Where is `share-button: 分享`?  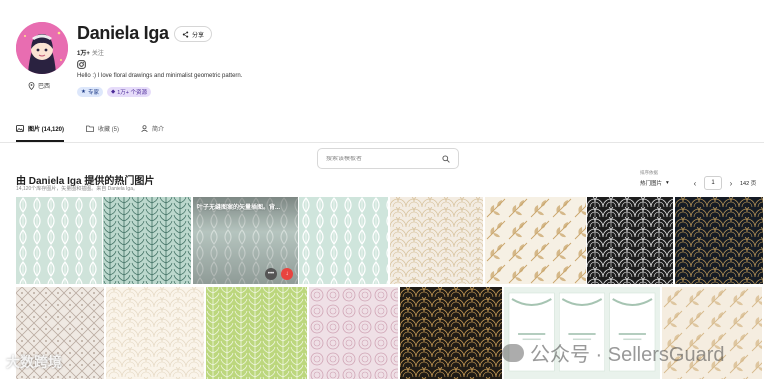
share-button: 分享 is located at coordinates (193, 34).